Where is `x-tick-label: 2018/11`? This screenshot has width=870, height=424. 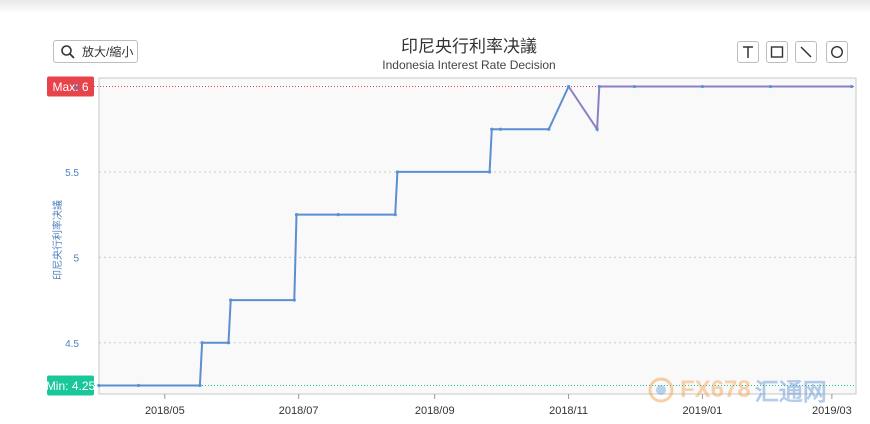 x-tick-label: 2018/11 is located at coordinates (568, 411).